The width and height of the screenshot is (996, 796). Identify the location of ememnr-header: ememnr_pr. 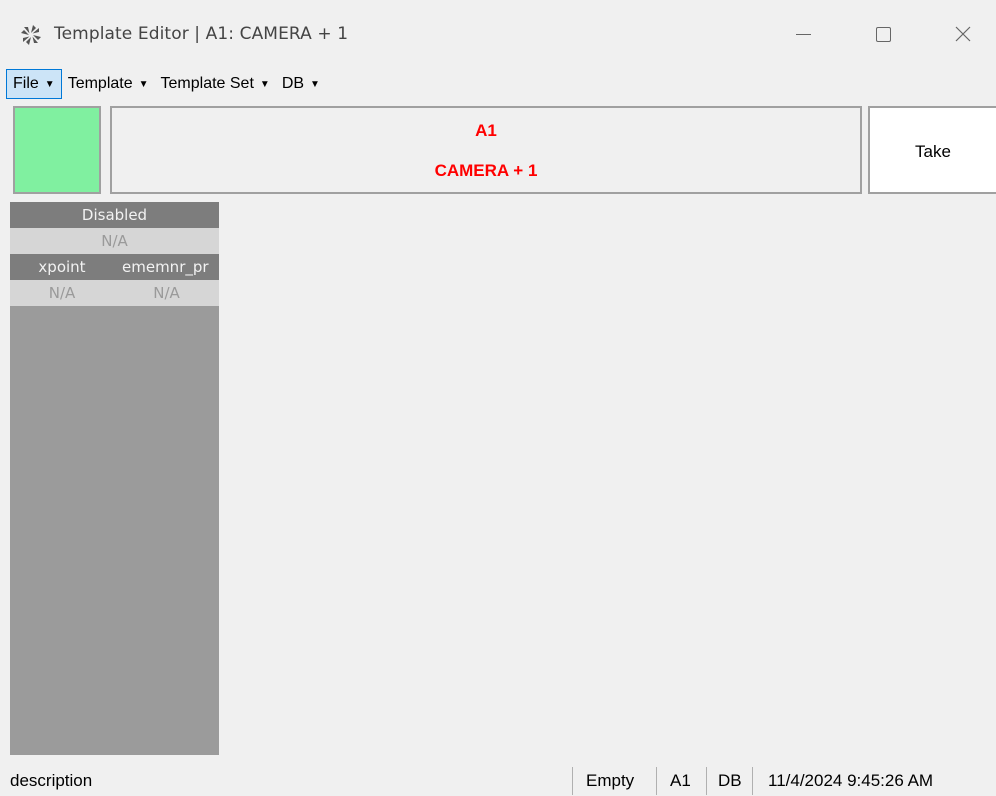
(165, 267).